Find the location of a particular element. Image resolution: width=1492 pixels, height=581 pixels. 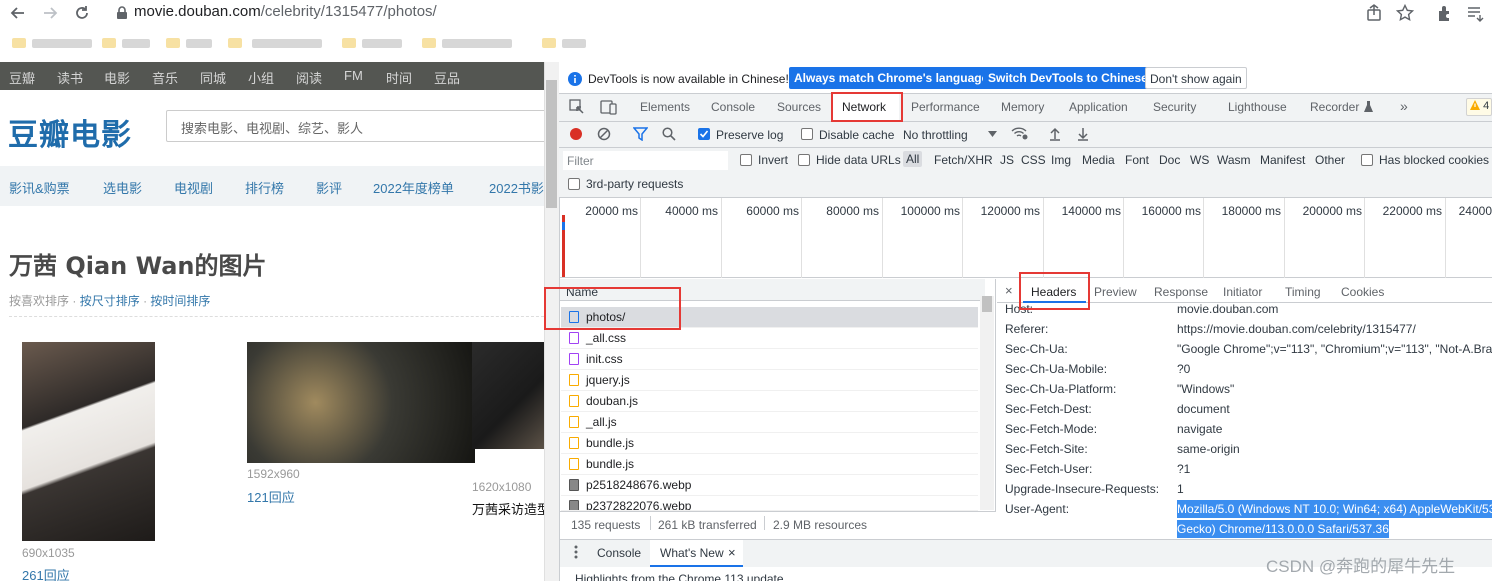

more-tabs-icon: » is located at coordinates (1404, 106).